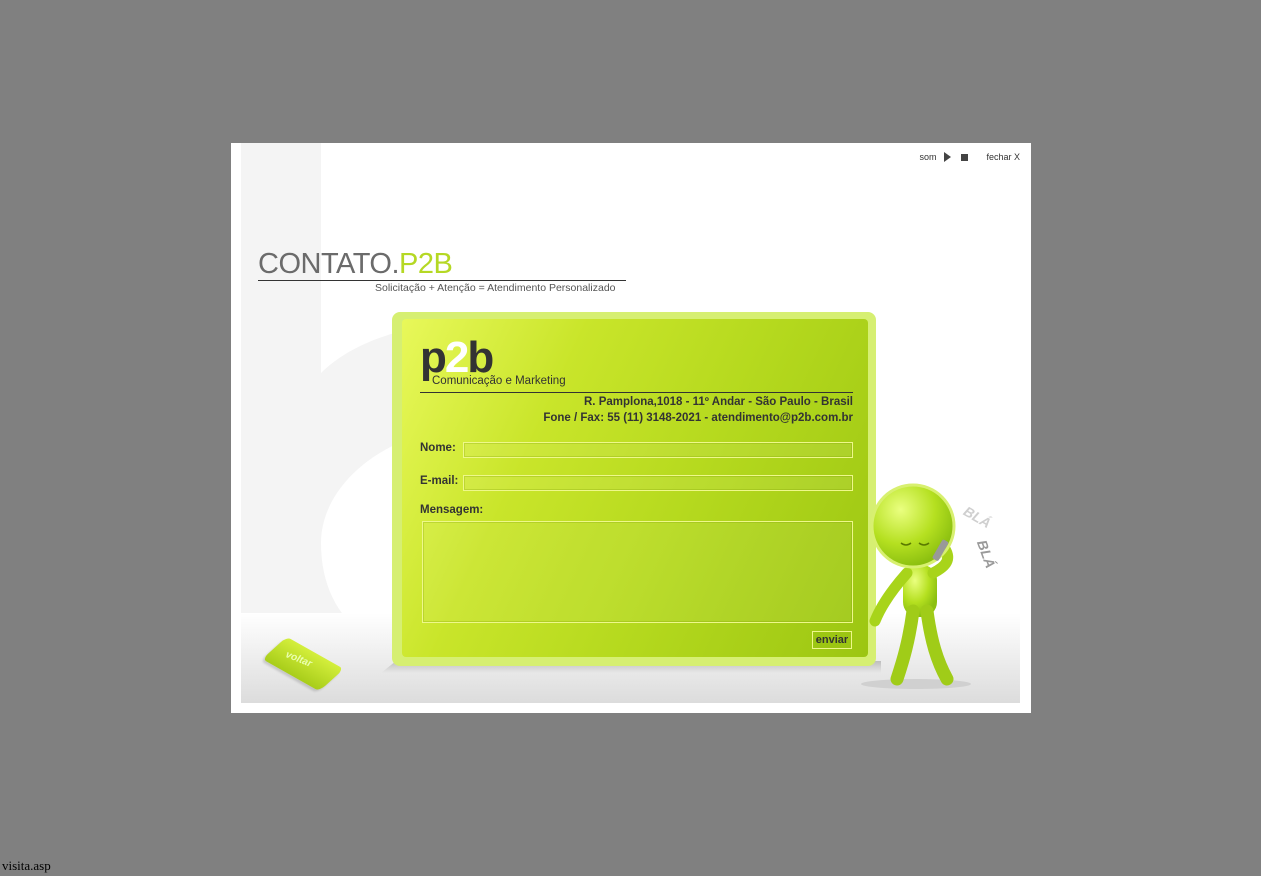 The image size is (1261, 876). I want to click on name-label: Nome:, so click(438, 448).